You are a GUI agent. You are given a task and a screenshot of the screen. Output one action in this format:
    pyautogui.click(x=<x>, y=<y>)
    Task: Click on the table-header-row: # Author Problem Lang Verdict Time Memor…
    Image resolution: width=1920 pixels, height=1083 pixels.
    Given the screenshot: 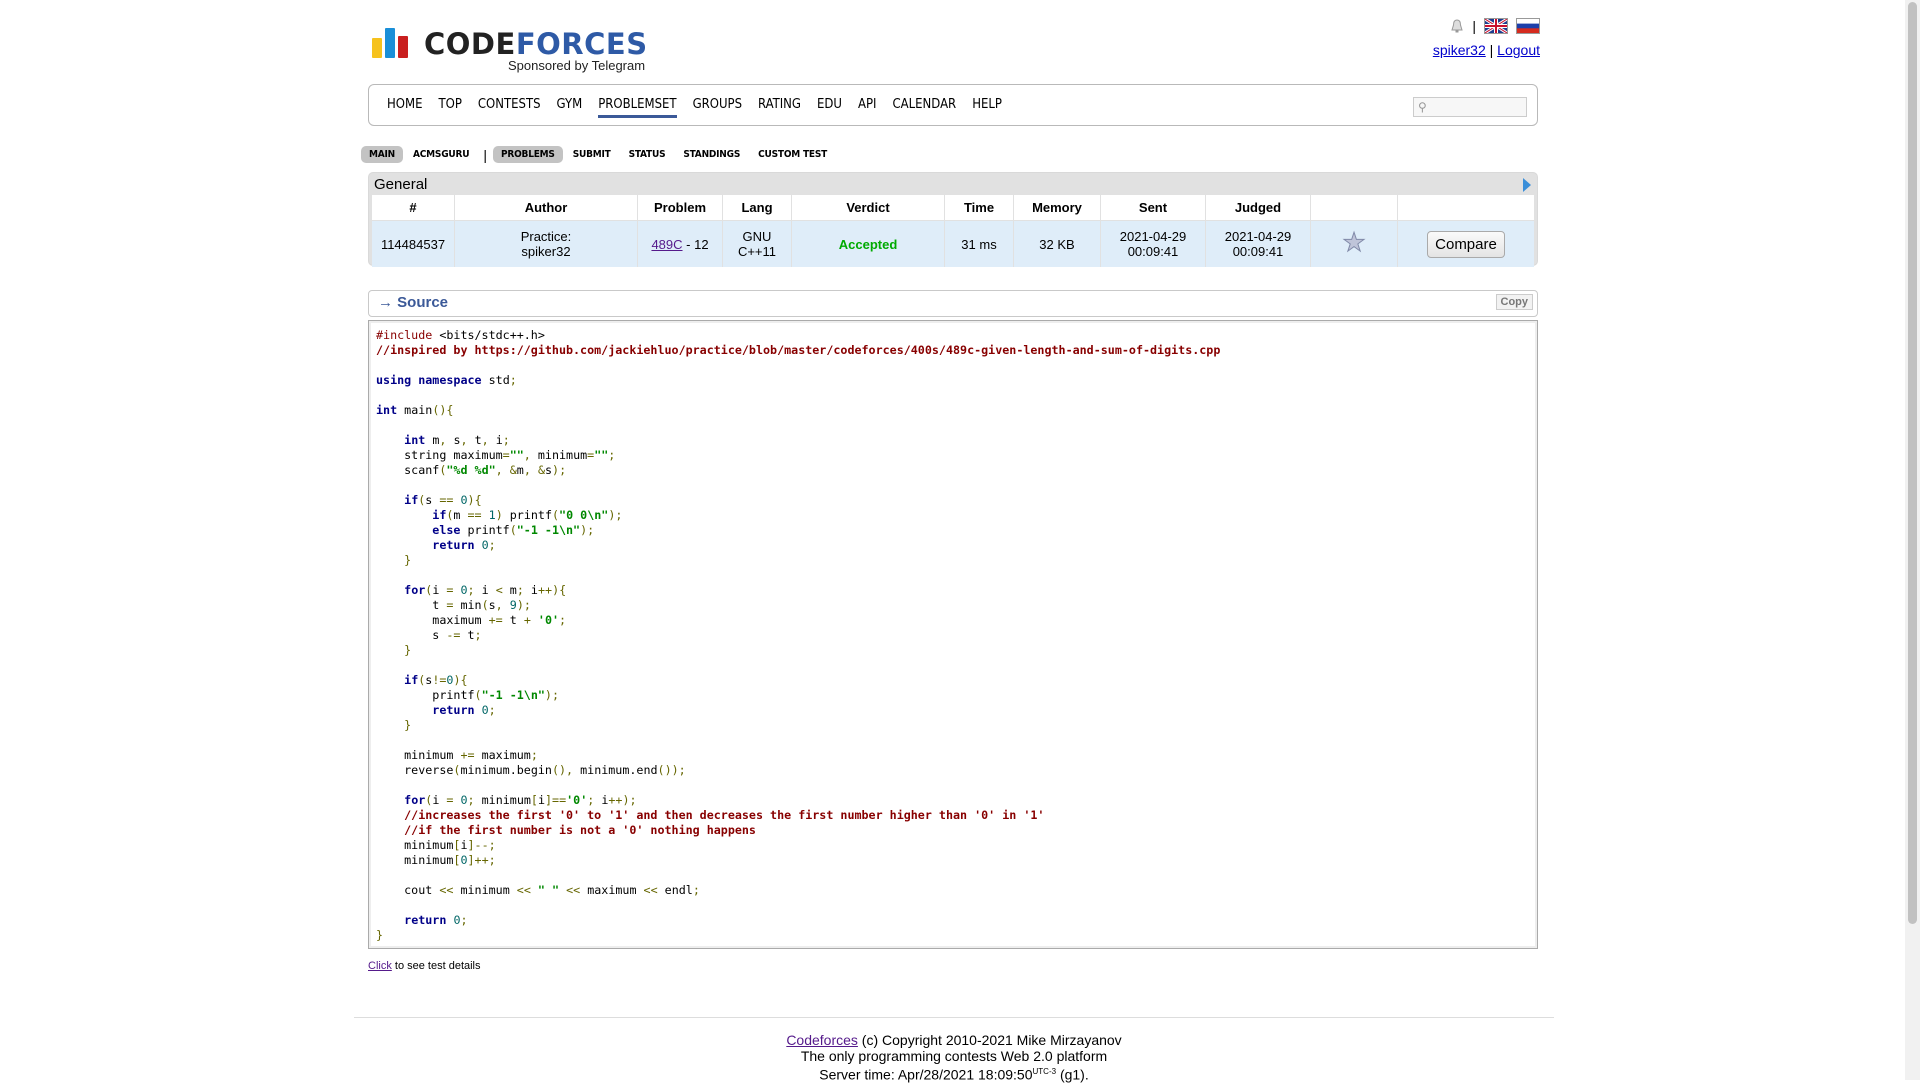 What is the action you would take?
    pyautogui.click(x=953, y=208)
    